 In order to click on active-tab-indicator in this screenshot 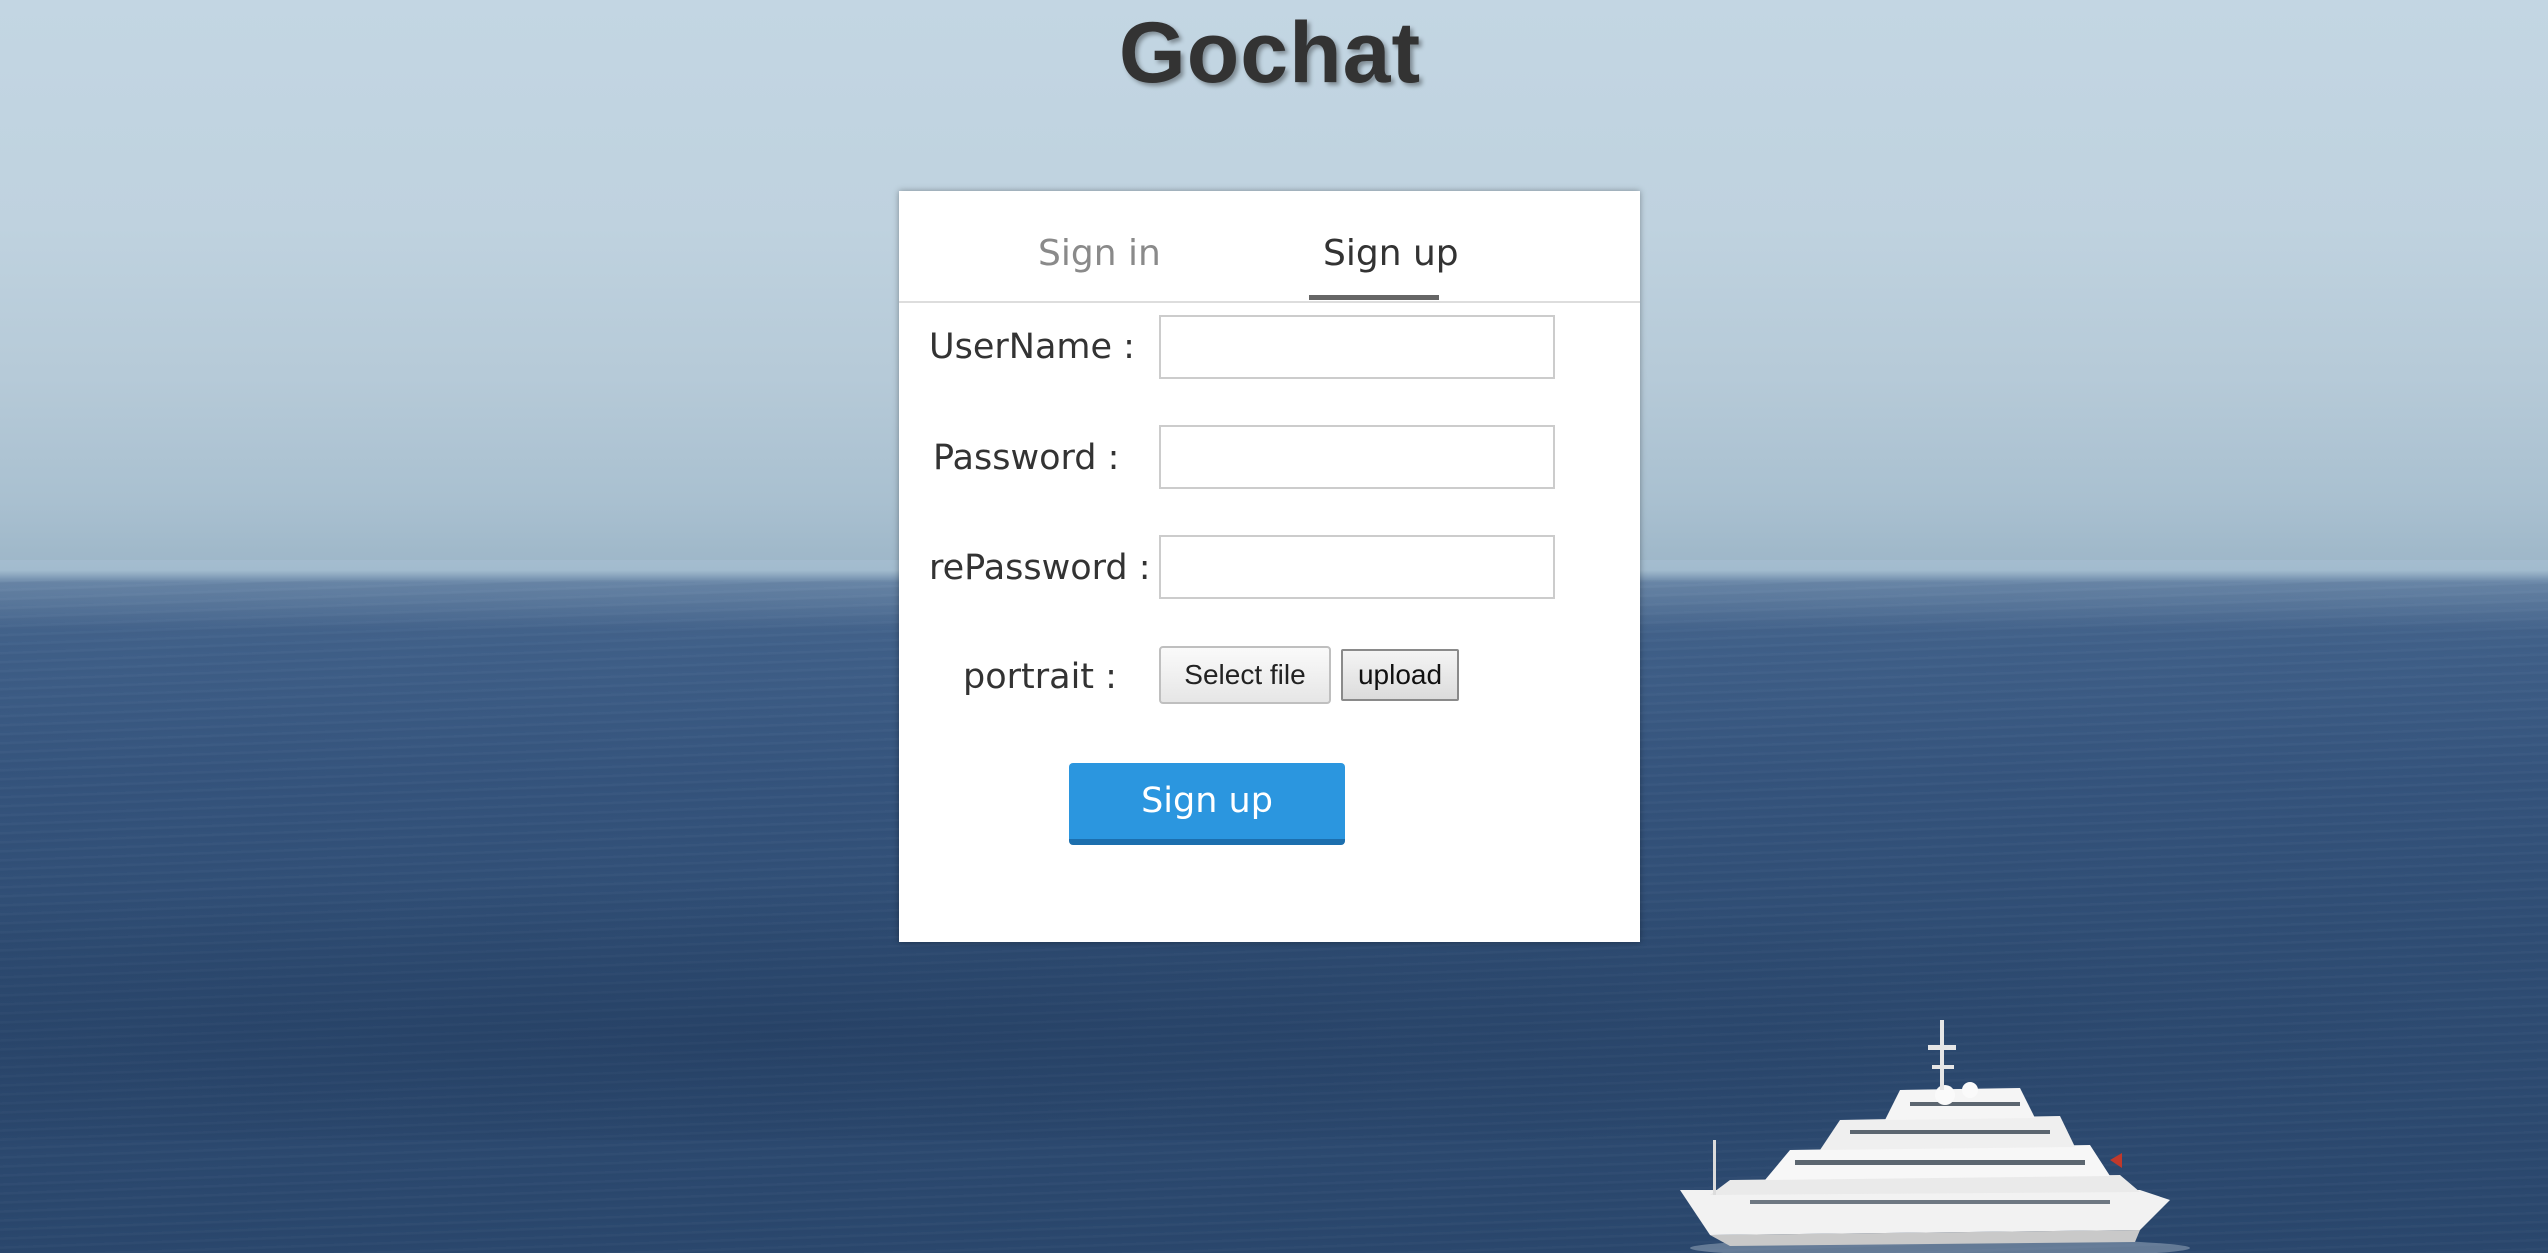, I will do `click(1374, 297)`.